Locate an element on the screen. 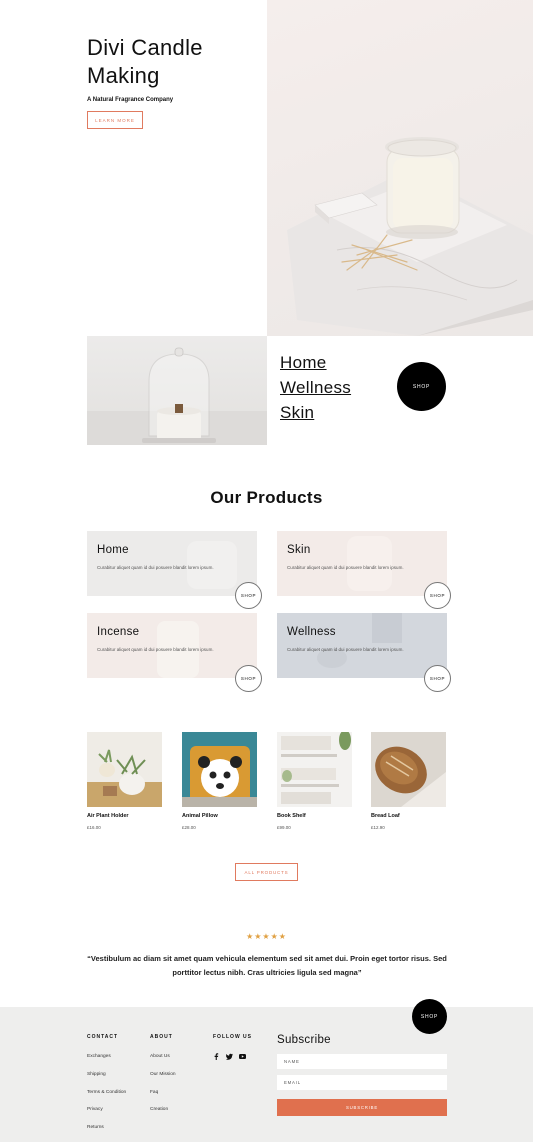 Image resolution: width=533 pixels, height=1142 pixels. facebook-icon is located at coordinates (216, 1057).